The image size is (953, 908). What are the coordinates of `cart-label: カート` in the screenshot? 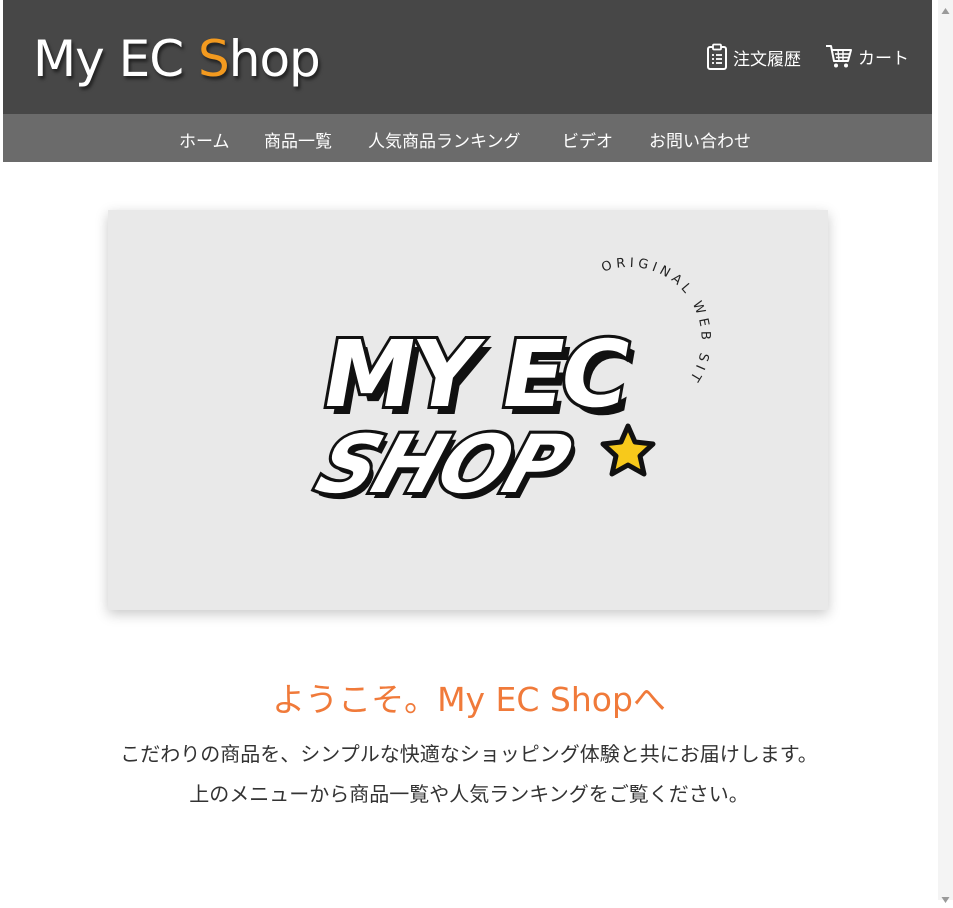 It's located at (883, 58).